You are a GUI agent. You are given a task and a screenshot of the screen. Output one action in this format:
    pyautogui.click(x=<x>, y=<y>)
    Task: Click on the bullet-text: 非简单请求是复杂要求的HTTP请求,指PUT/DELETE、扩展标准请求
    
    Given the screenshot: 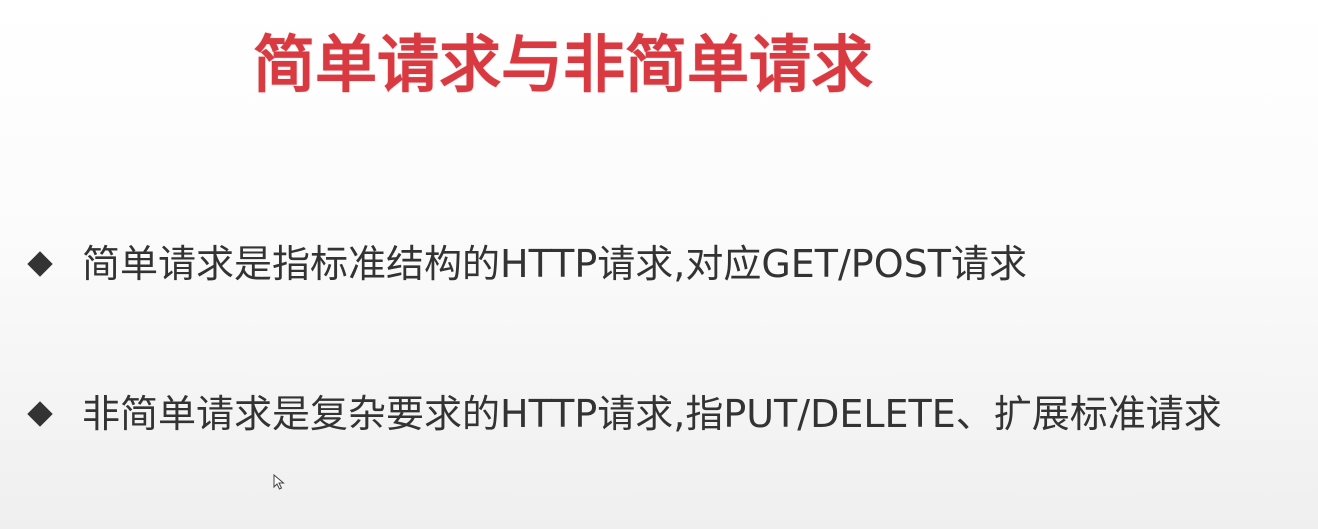 What is the action you would take?
    pyautogui.click(x=652, y=414)
    